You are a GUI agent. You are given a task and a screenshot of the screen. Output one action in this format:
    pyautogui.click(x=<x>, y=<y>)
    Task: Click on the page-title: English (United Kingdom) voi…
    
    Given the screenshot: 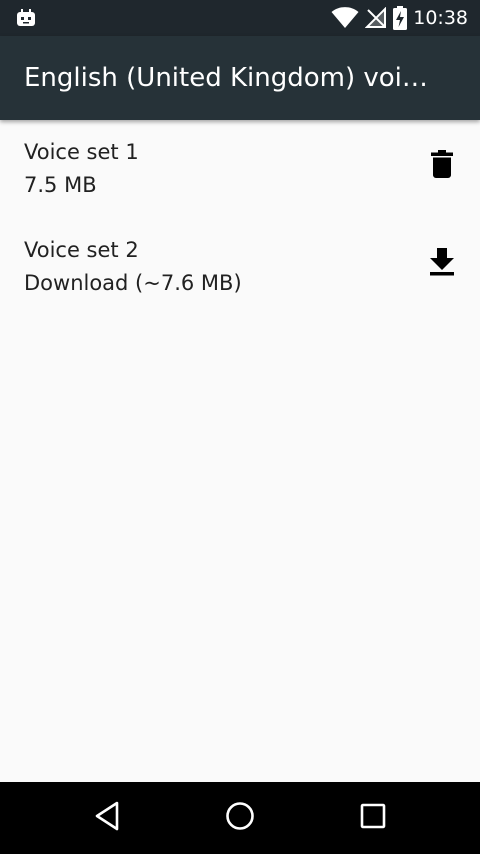 What is the action you would take?
    pyautogui.click(x=226, y=78)
    